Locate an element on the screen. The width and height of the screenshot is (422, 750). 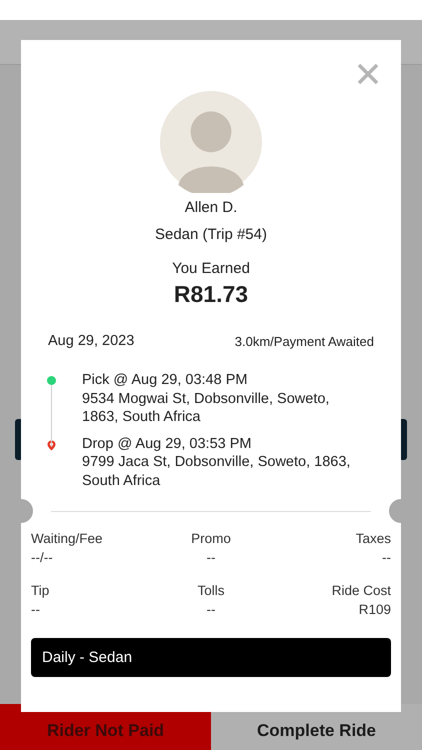
location-pin-icon is located at coordinates (51, 445).